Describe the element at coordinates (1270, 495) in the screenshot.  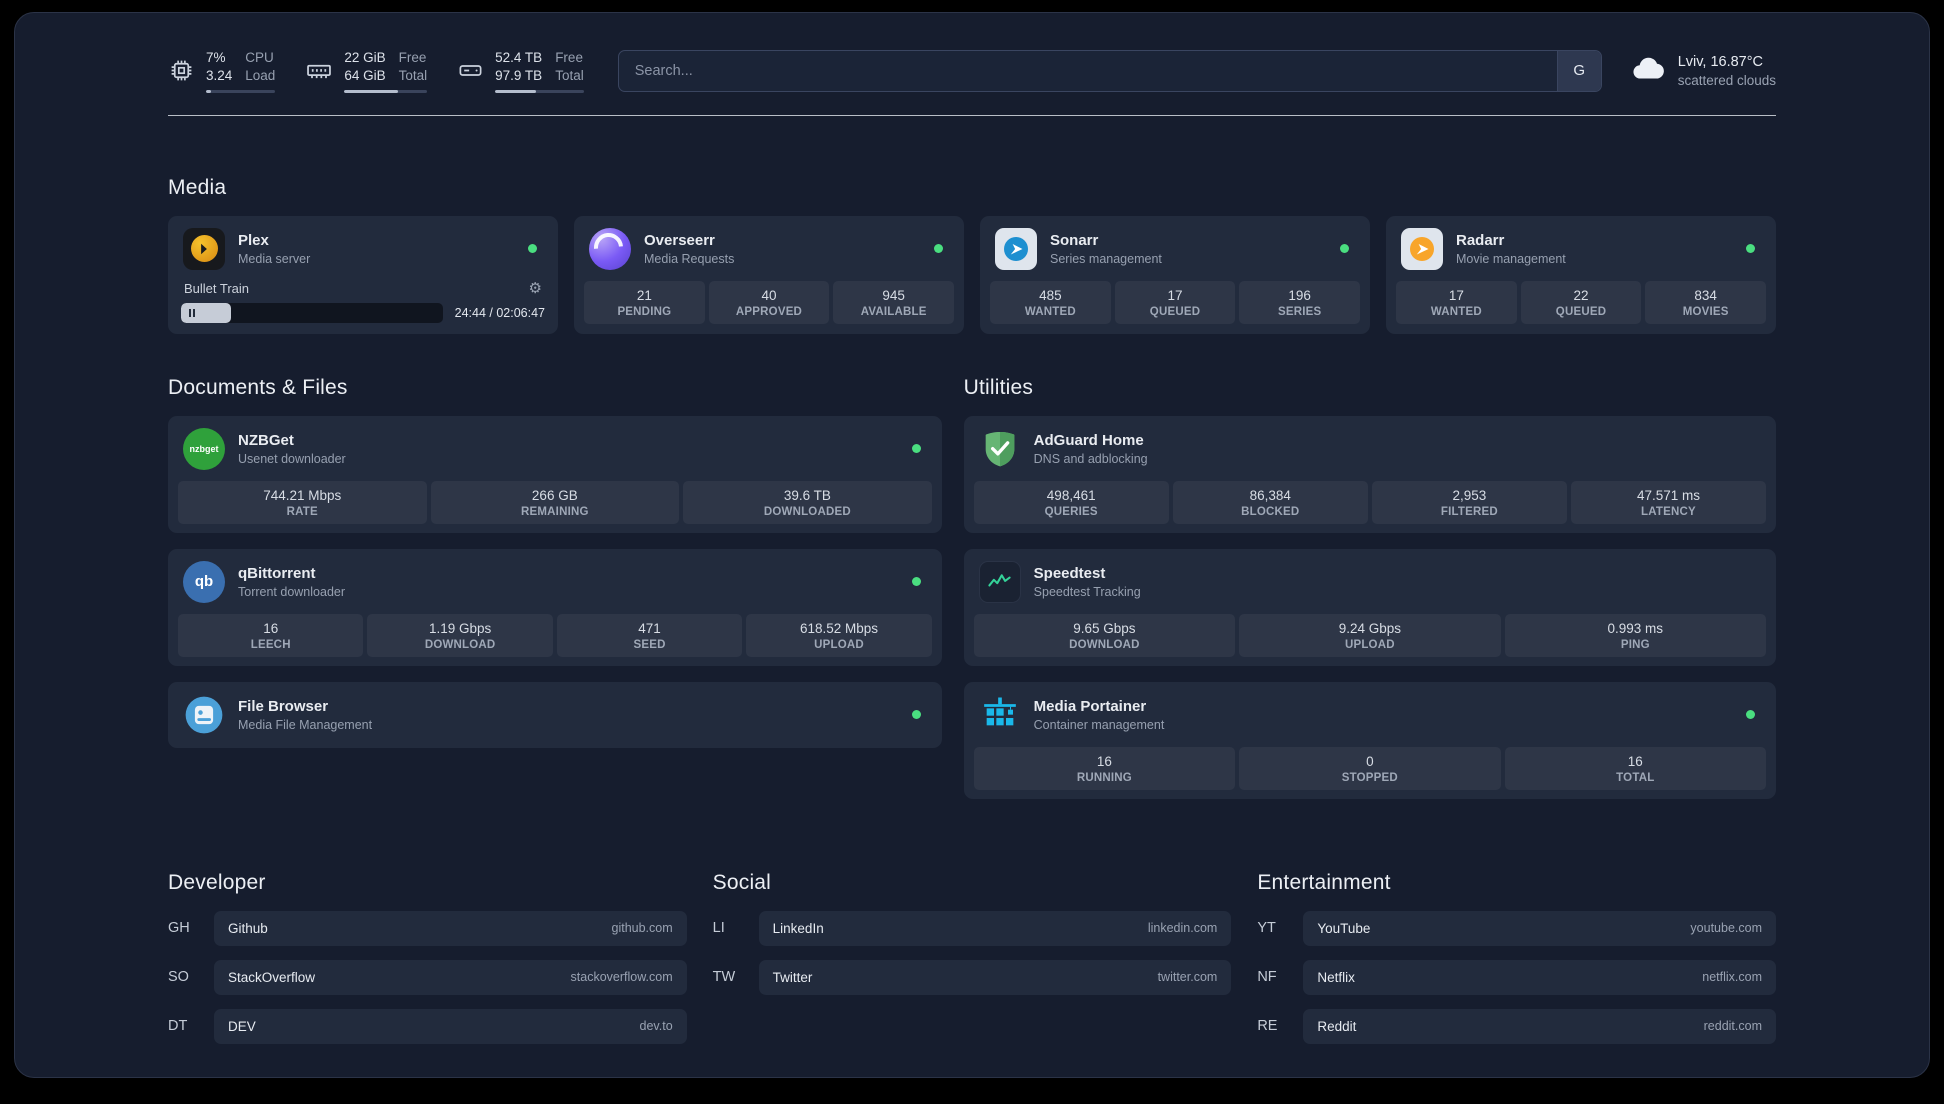
I see `stat-value: 86,384` at that location.